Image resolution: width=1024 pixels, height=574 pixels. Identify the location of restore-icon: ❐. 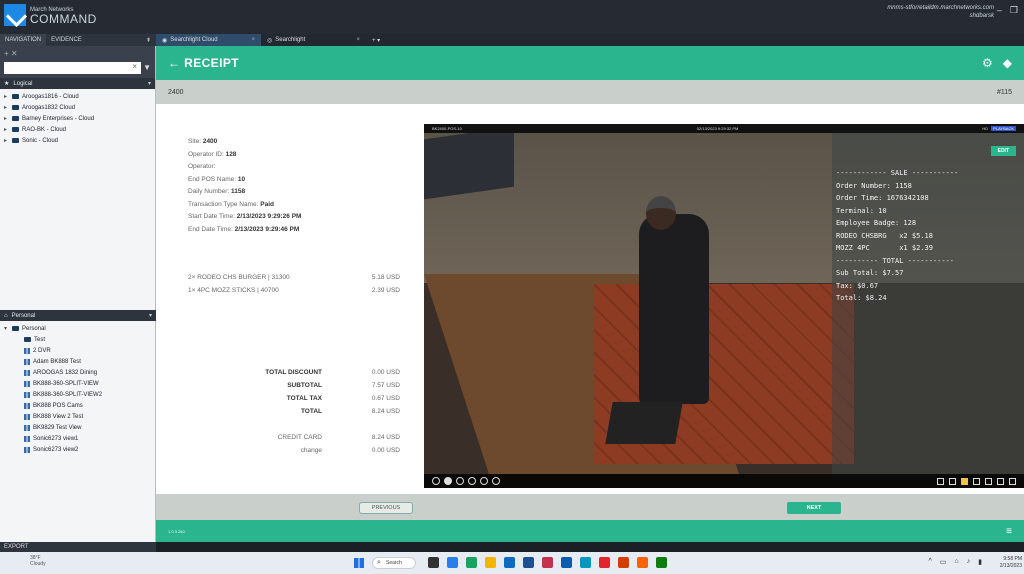
(1014, 10).